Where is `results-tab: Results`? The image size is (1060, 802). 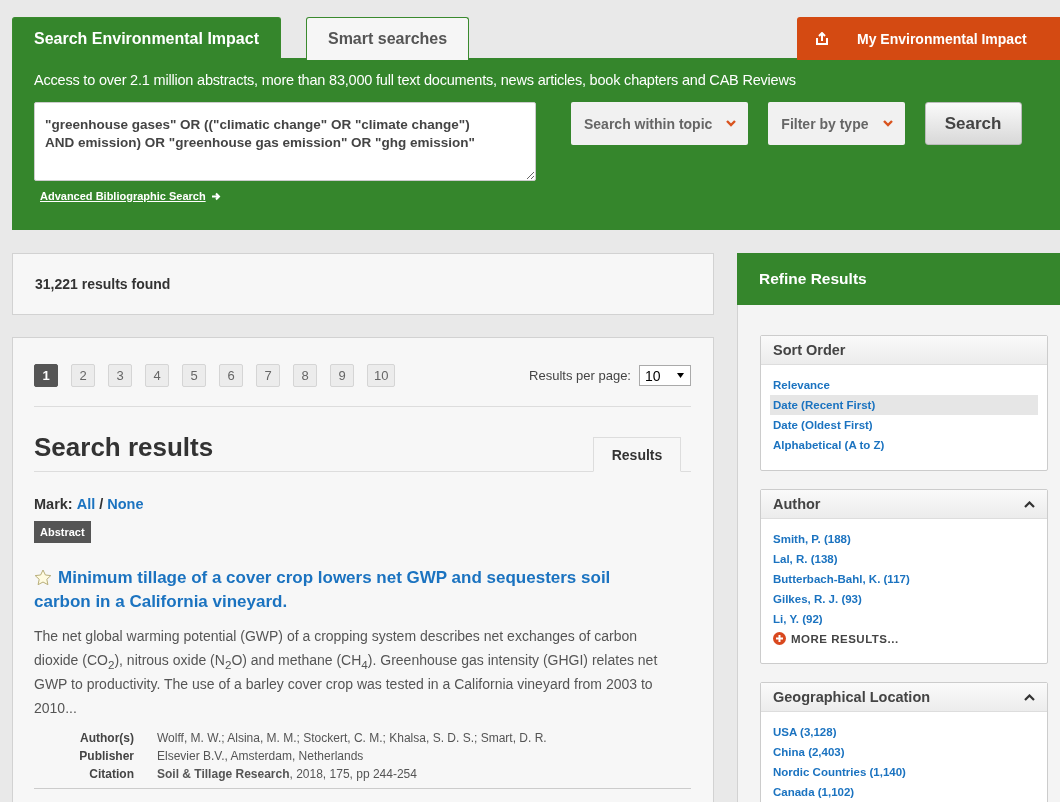
results-tab: Results is located at coordinates (637, 454).